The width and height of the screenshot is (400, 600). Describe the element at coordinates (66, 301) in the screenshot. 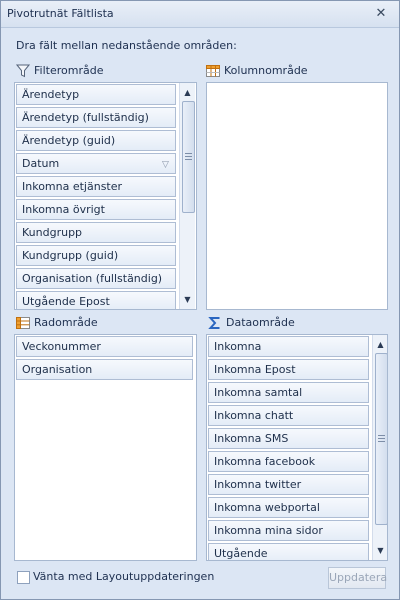

I see `field-label: Utgående Epost` at that location.